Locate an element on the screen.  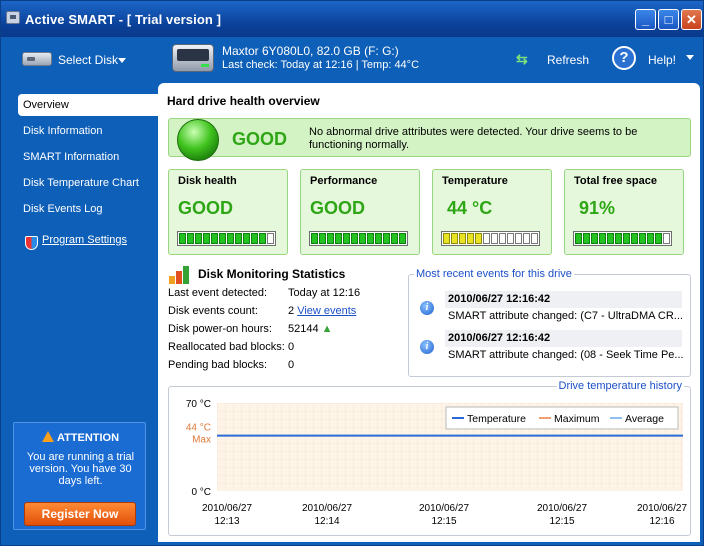
sidebar-item-overview: Overview is located at coordinates (88, 105).